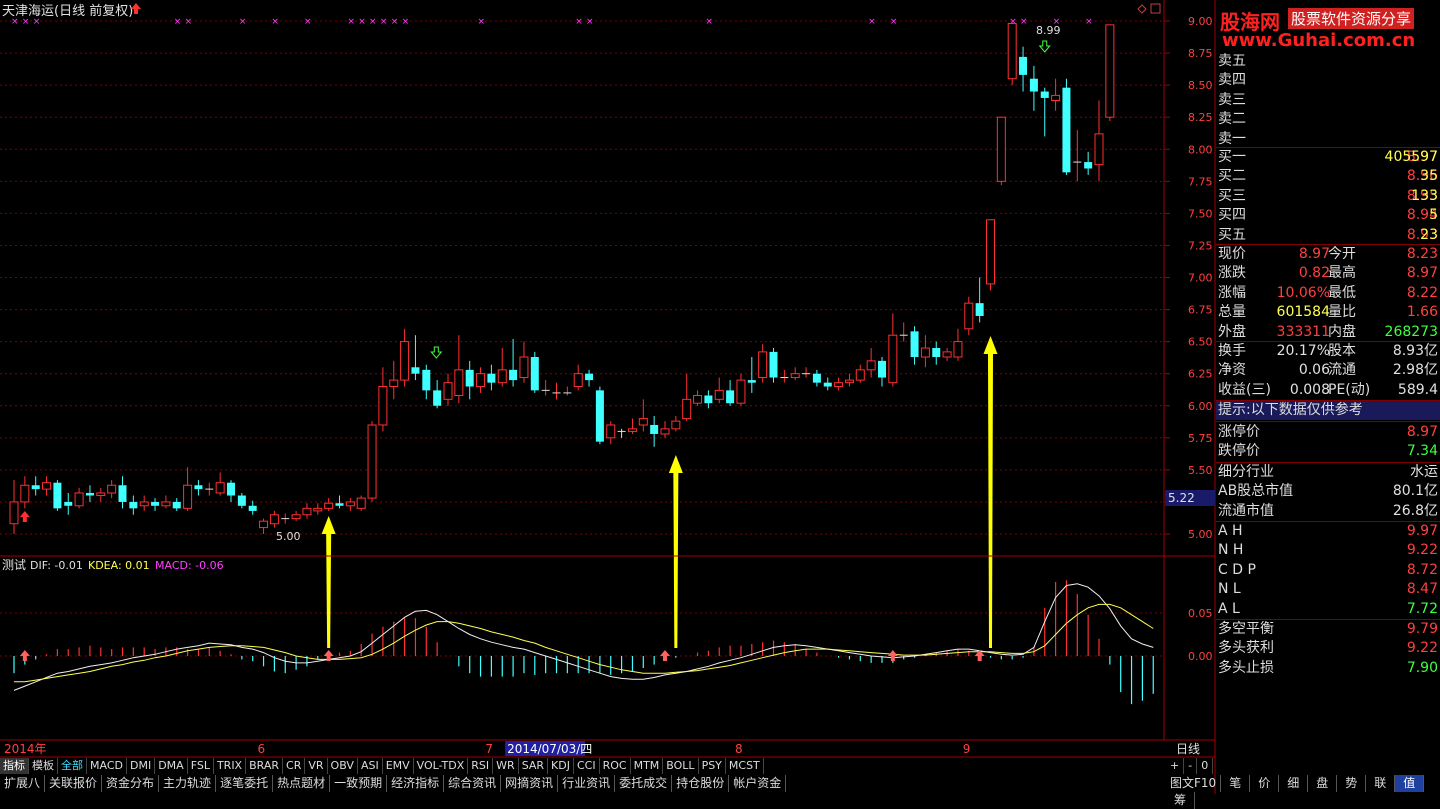 This screenshot has width=1440, height=809. What do you see at coordinates (1417, 389) in the screenshot?
I see `quote-value2: 589.4` at bounding box center [1417, 389].